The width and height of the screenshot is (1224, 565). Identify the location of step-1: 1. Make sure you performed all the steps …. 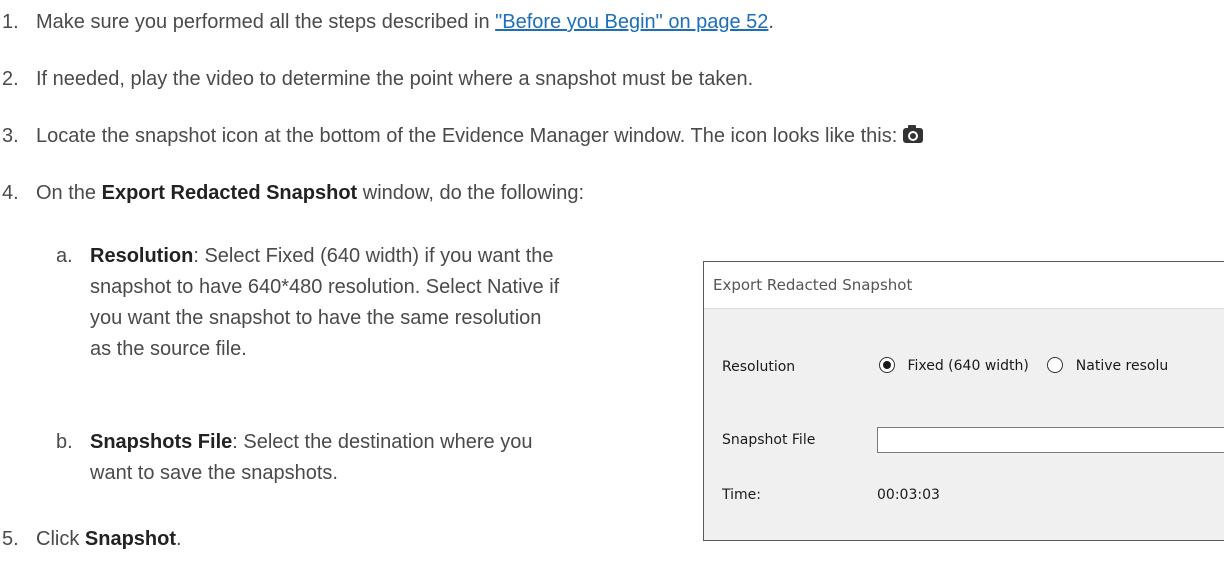
(387, 22).